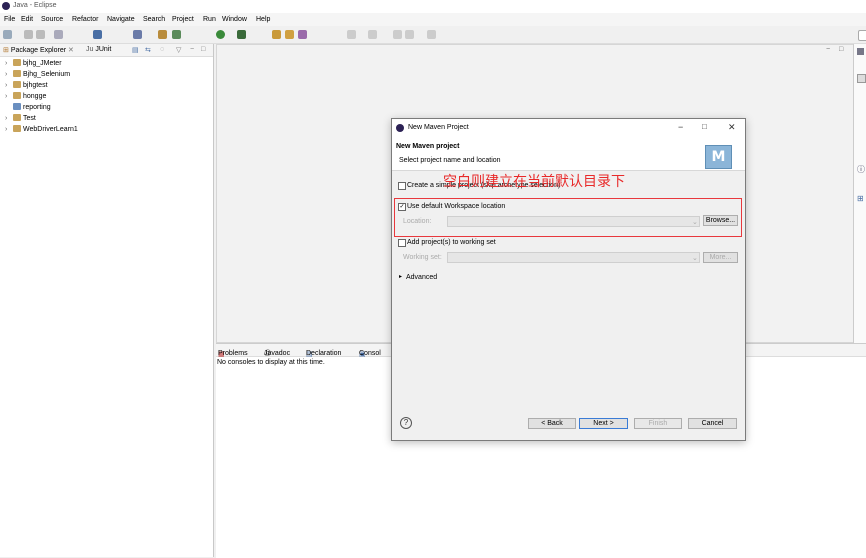 Image resolution: width=866 pixels, height=558 pixels. What do you see at coordinates (183, 19) in the screenshot?
I see `menu-project: Project` at bounding box center [183, 19].